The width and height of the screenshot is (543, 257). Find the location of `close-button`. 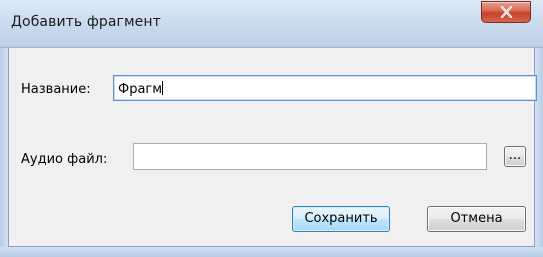

close-button is located at coordinates (506, 12).